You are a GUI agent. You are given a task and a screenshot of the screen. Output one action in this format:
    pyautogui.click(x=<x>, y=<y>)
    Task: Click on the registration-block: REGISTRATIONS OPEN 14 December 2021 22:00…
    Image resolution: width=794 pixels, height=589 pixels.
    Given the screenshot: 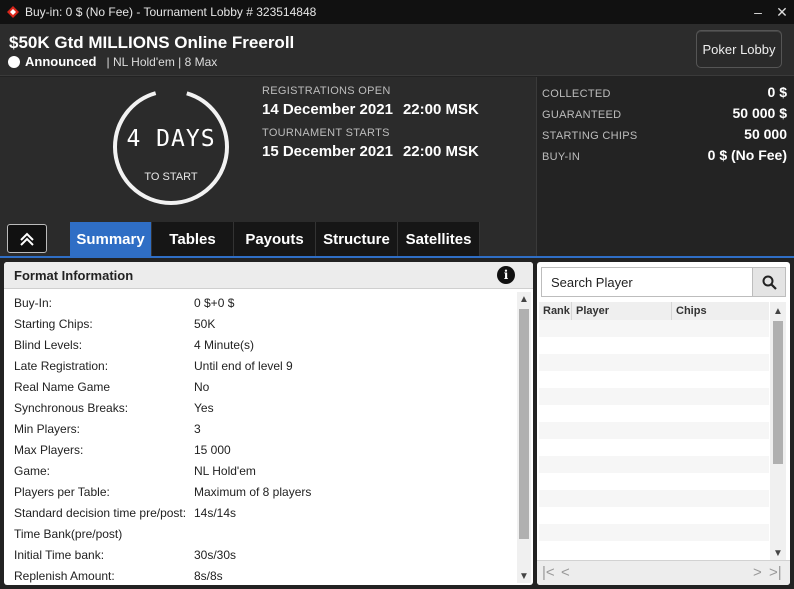 What is the action you would take?
    pyautogui.click(x=370, y=101)
    